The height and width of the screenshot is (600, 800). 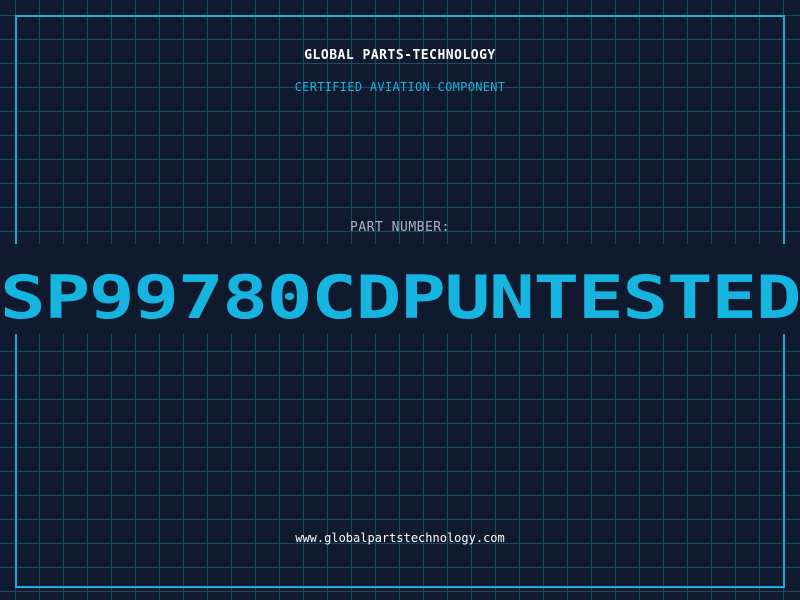 I want to click on part-number-value: SP99780CDPUNTESTED, so click(x=400, y=298).